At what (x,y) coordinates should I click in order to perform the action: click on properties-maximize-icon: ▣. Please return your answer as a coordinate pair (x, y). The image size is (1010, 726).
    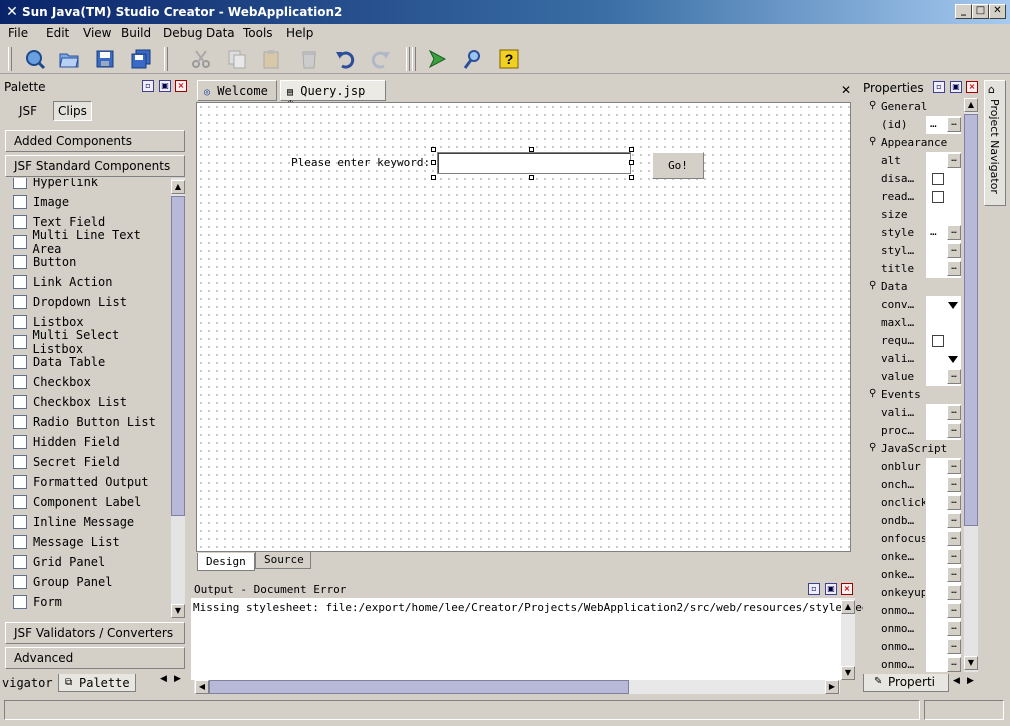
    Looking at the image, I should click on (956, 87).